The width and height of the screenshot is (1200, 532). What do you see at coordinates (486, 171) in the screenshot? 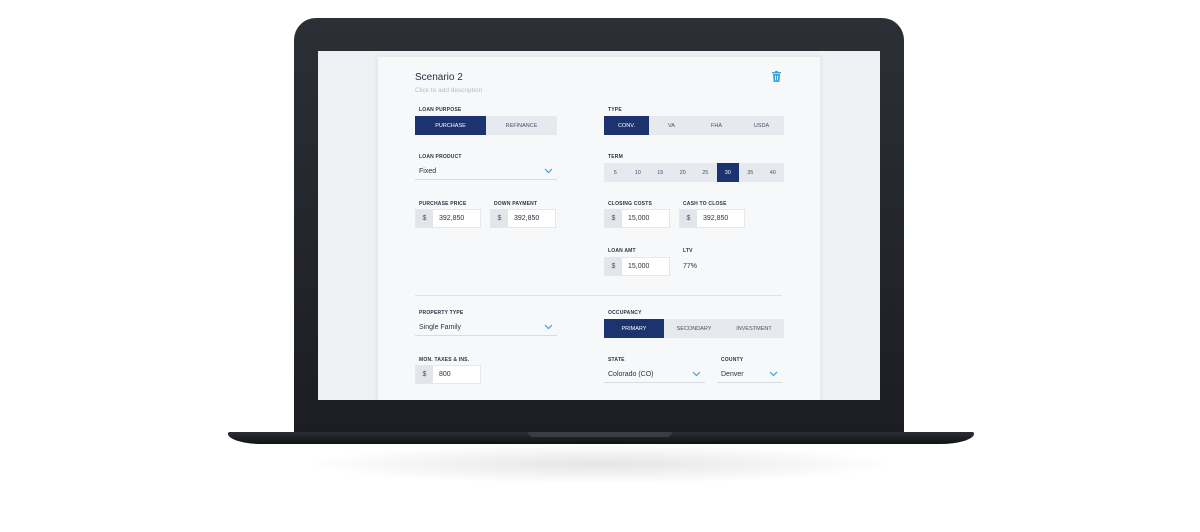
I see `loan-product-select: Fixed` at bounding box center [486, 171].